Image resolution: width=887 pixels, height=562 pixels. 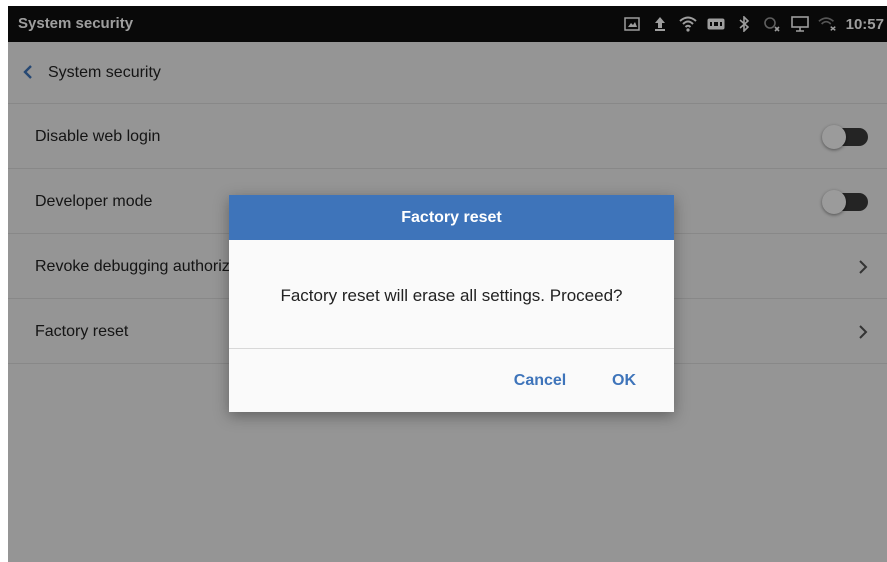 I want to click on ok-button: OK, so click(x=624, y=380).